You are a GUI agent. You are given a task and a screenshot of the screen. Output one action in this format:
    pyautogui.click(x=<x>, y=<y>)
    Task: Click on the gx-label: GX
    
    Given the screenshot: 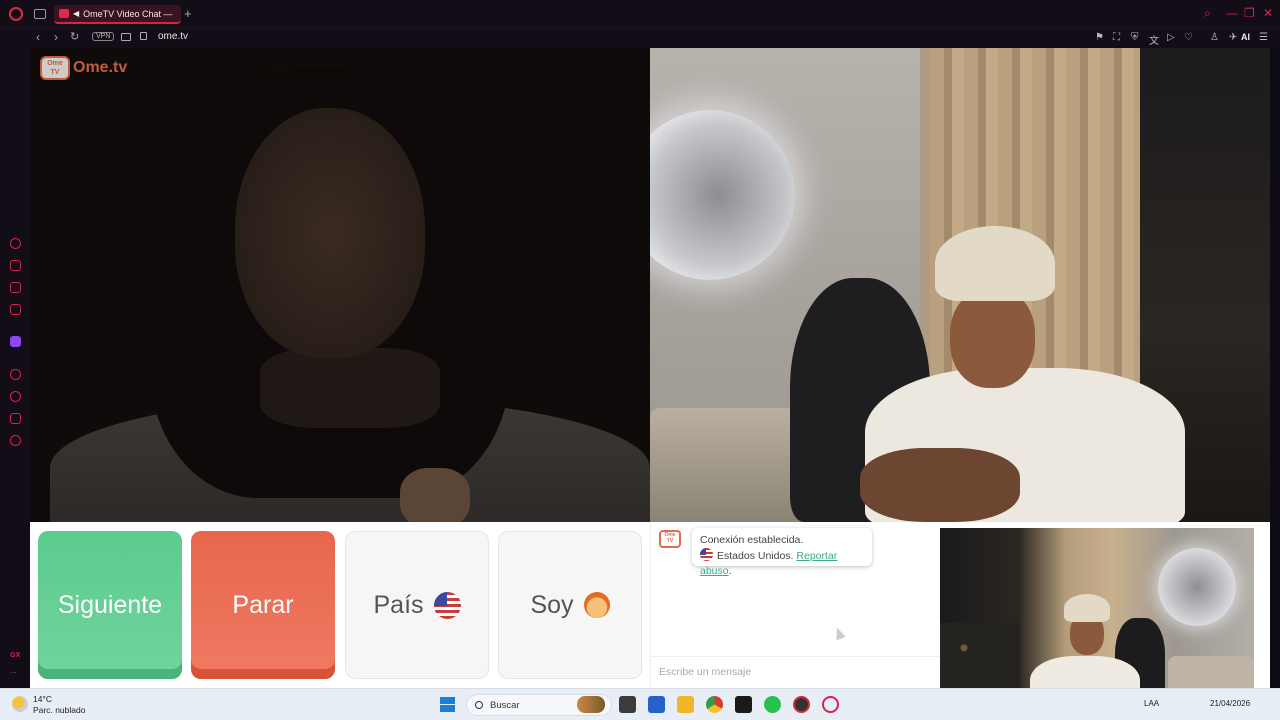 What is the action you would take?
    pyautogui.click(x=15, y=655)
    